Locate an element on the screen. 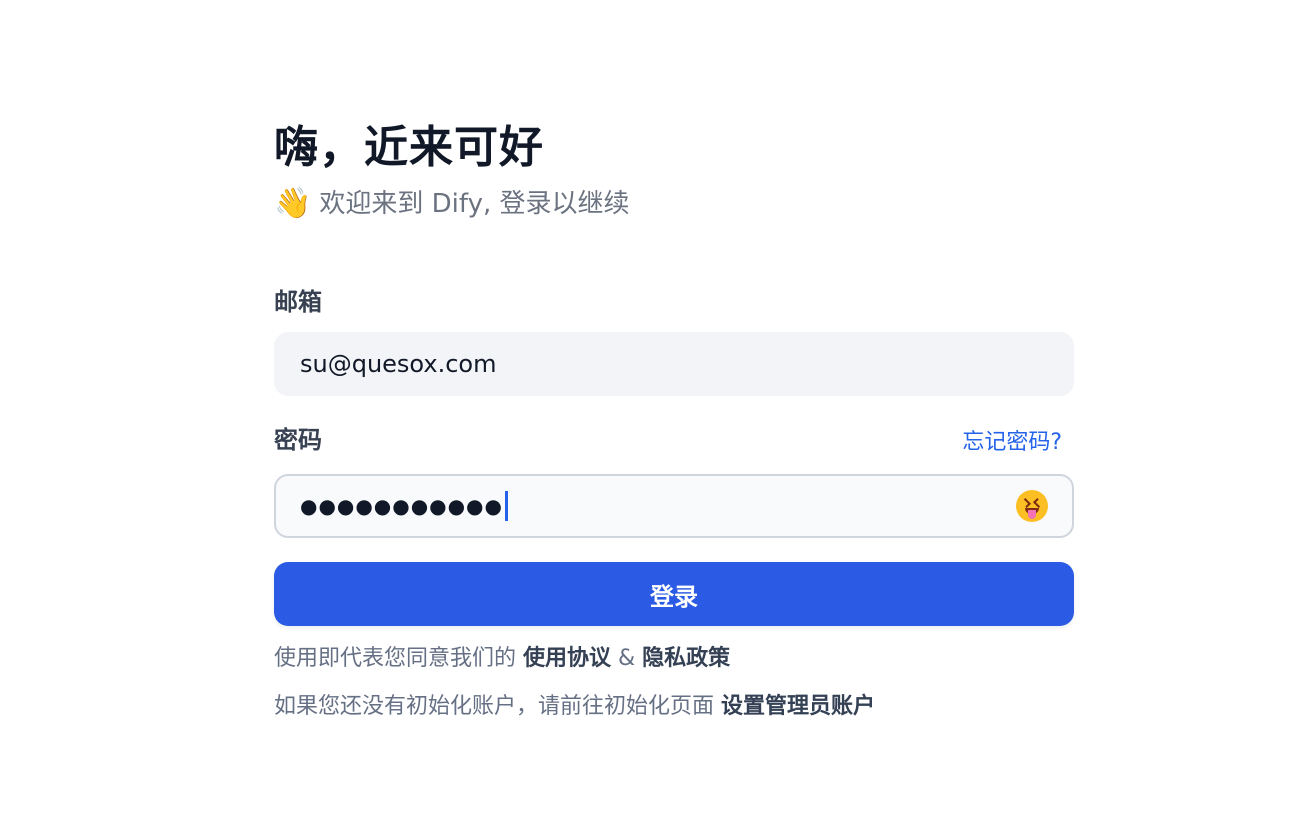 This screenshot has height=814, width=1312. email-value: su@quesox.com is located at coordinates (398, 364).